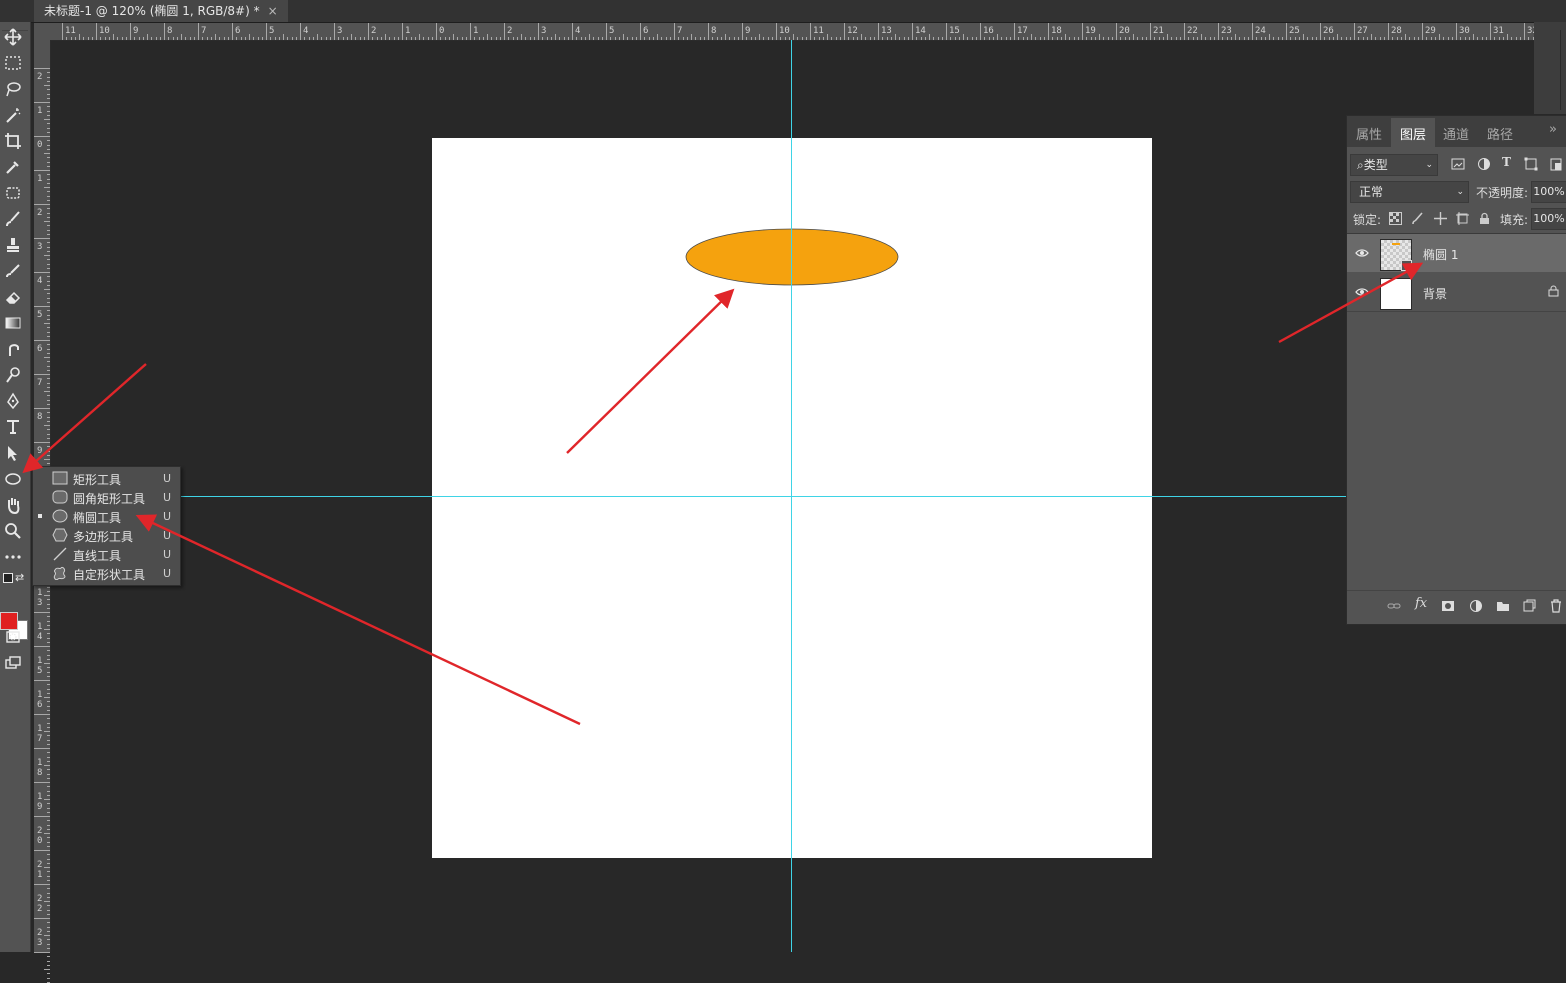 The width and height of the screenshot is (1566, 983). What do you see at coordinates (1500, 133) in the screenshot?
I see `tab-paths: 路径` at bounding box center [1500, 133].